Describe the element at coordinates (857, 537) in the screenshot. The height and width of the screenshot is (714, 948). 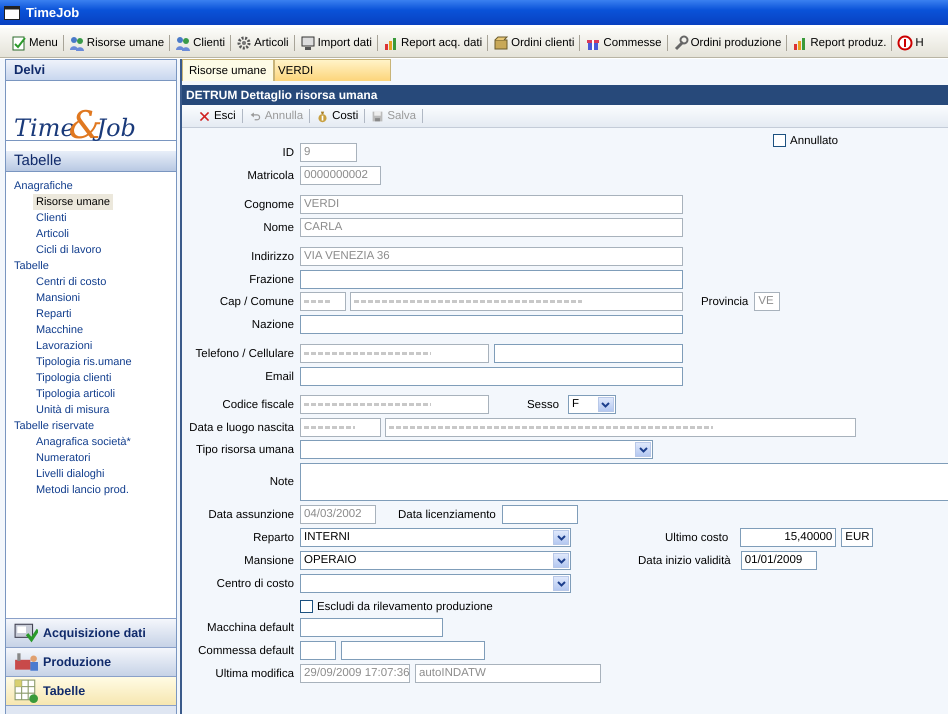
I see `input-field: EUR` at that location.